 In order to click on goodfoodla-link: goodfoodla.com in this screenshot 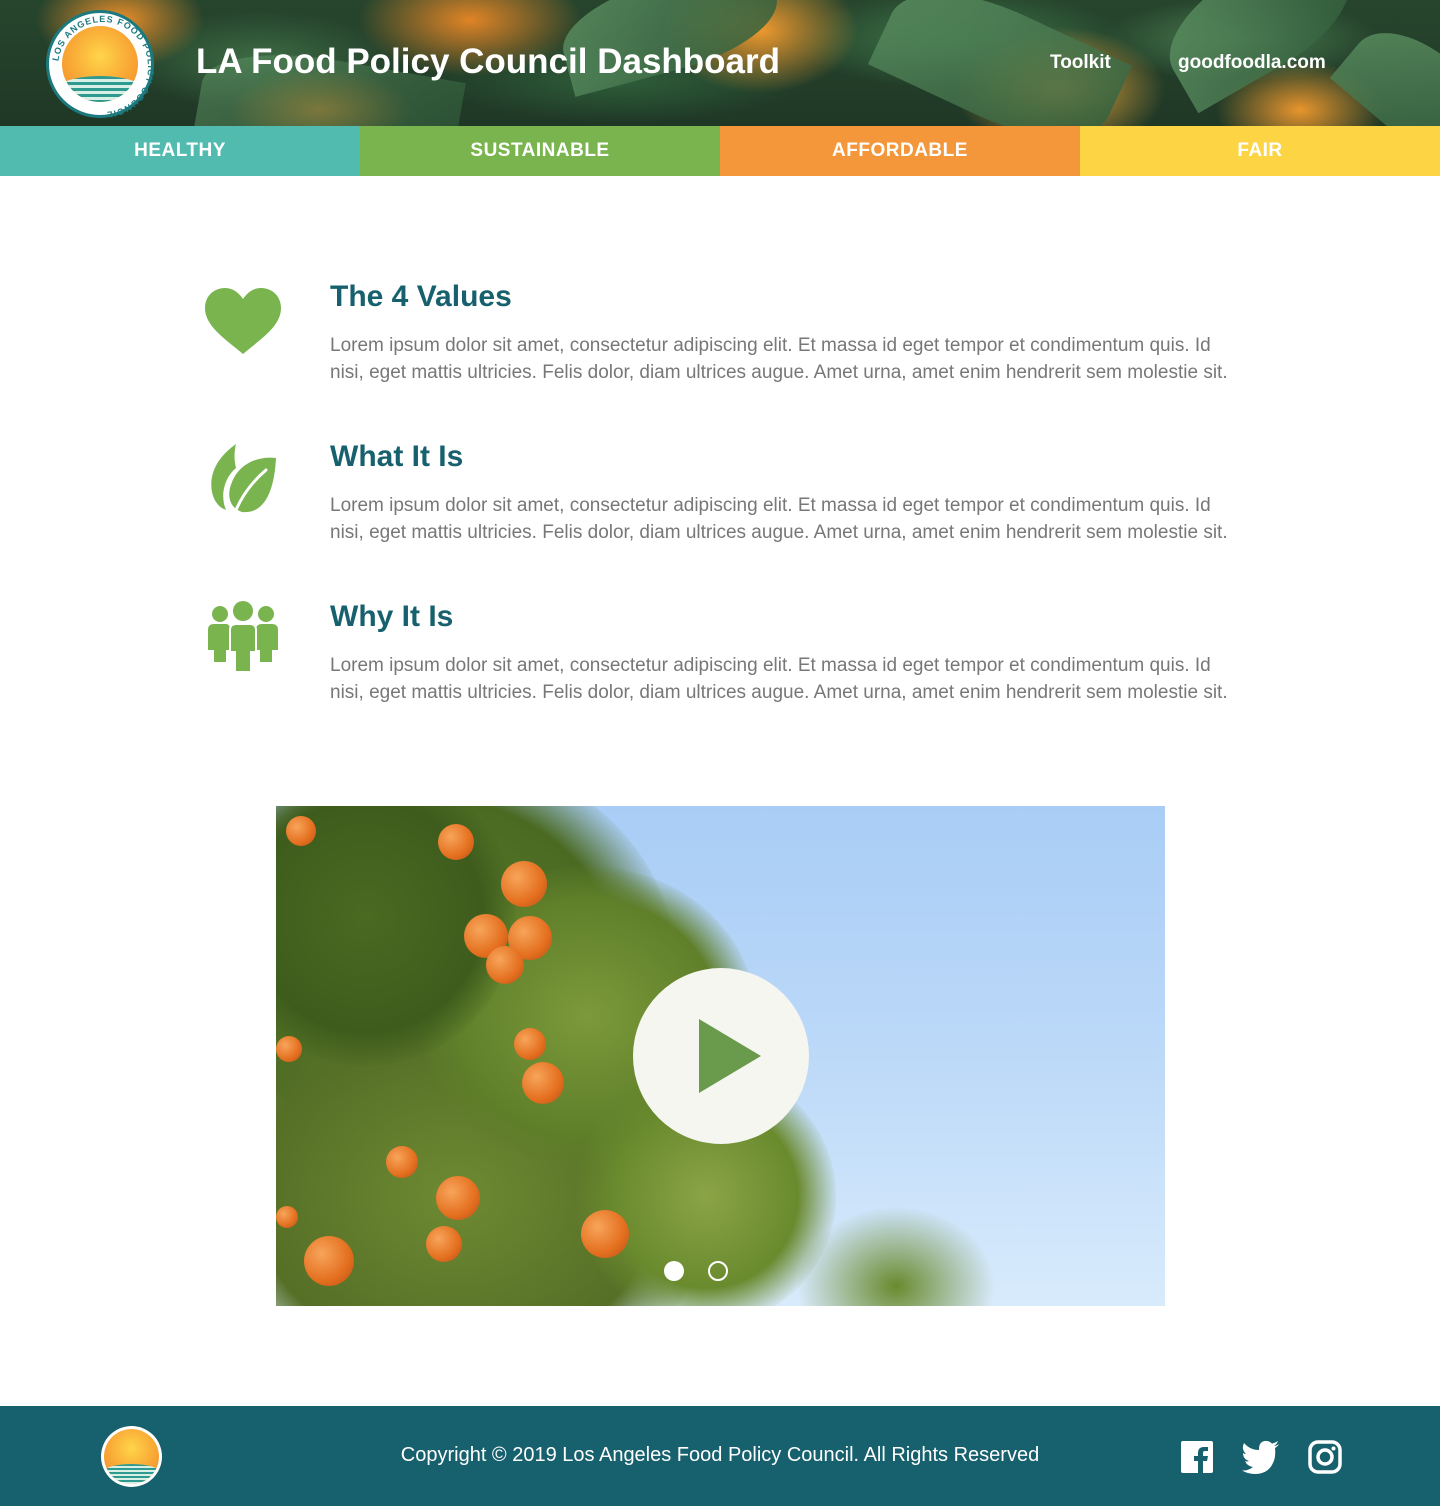, I will do `click(1252, 63)`.